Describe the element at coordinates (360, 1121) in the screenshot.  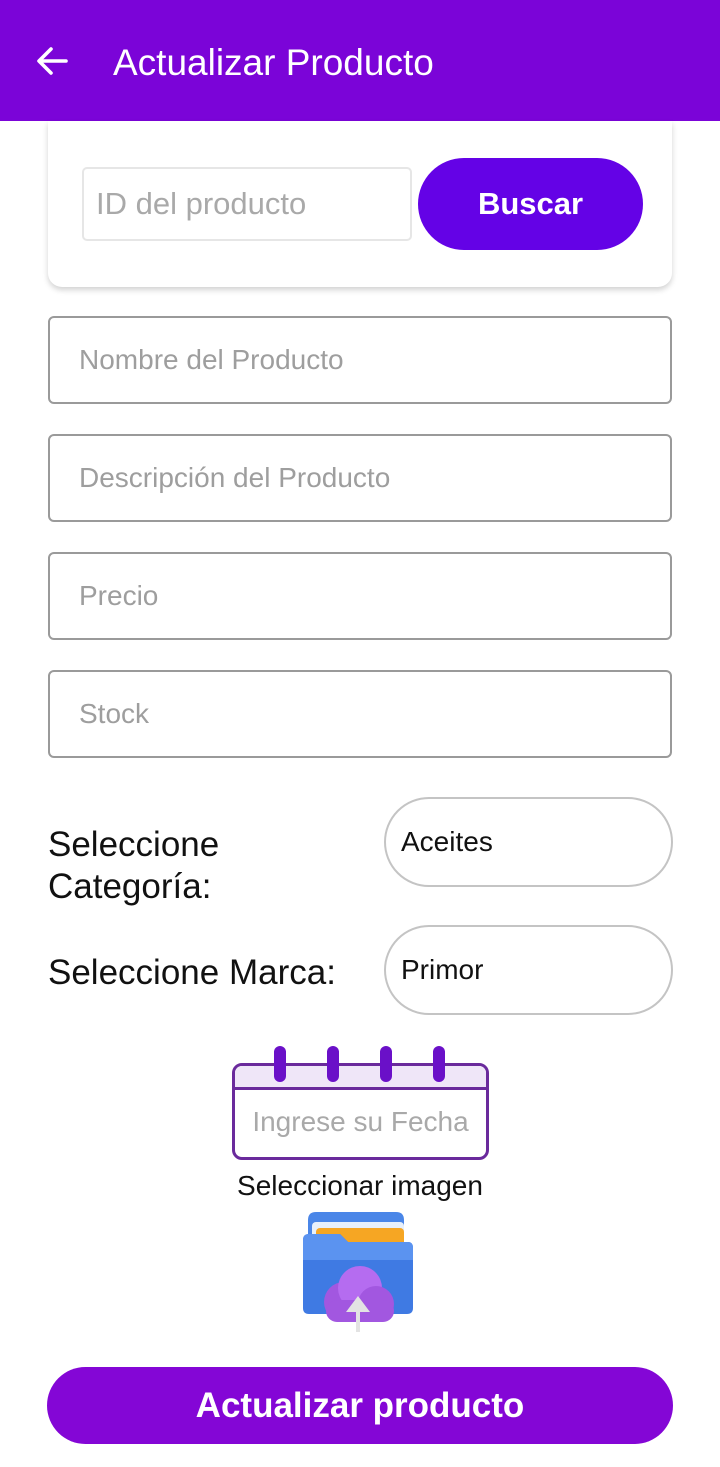
I see `date-placeholder: Ingrese su Fecha` at that location.